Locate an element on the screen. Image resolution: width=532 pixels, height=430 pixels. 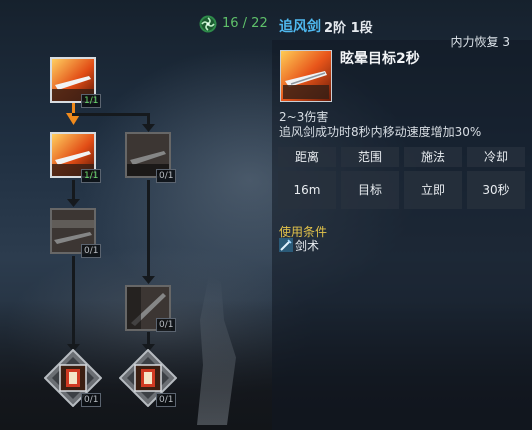
stat-header-cast: 施法 is located at coordinates (433, 157).